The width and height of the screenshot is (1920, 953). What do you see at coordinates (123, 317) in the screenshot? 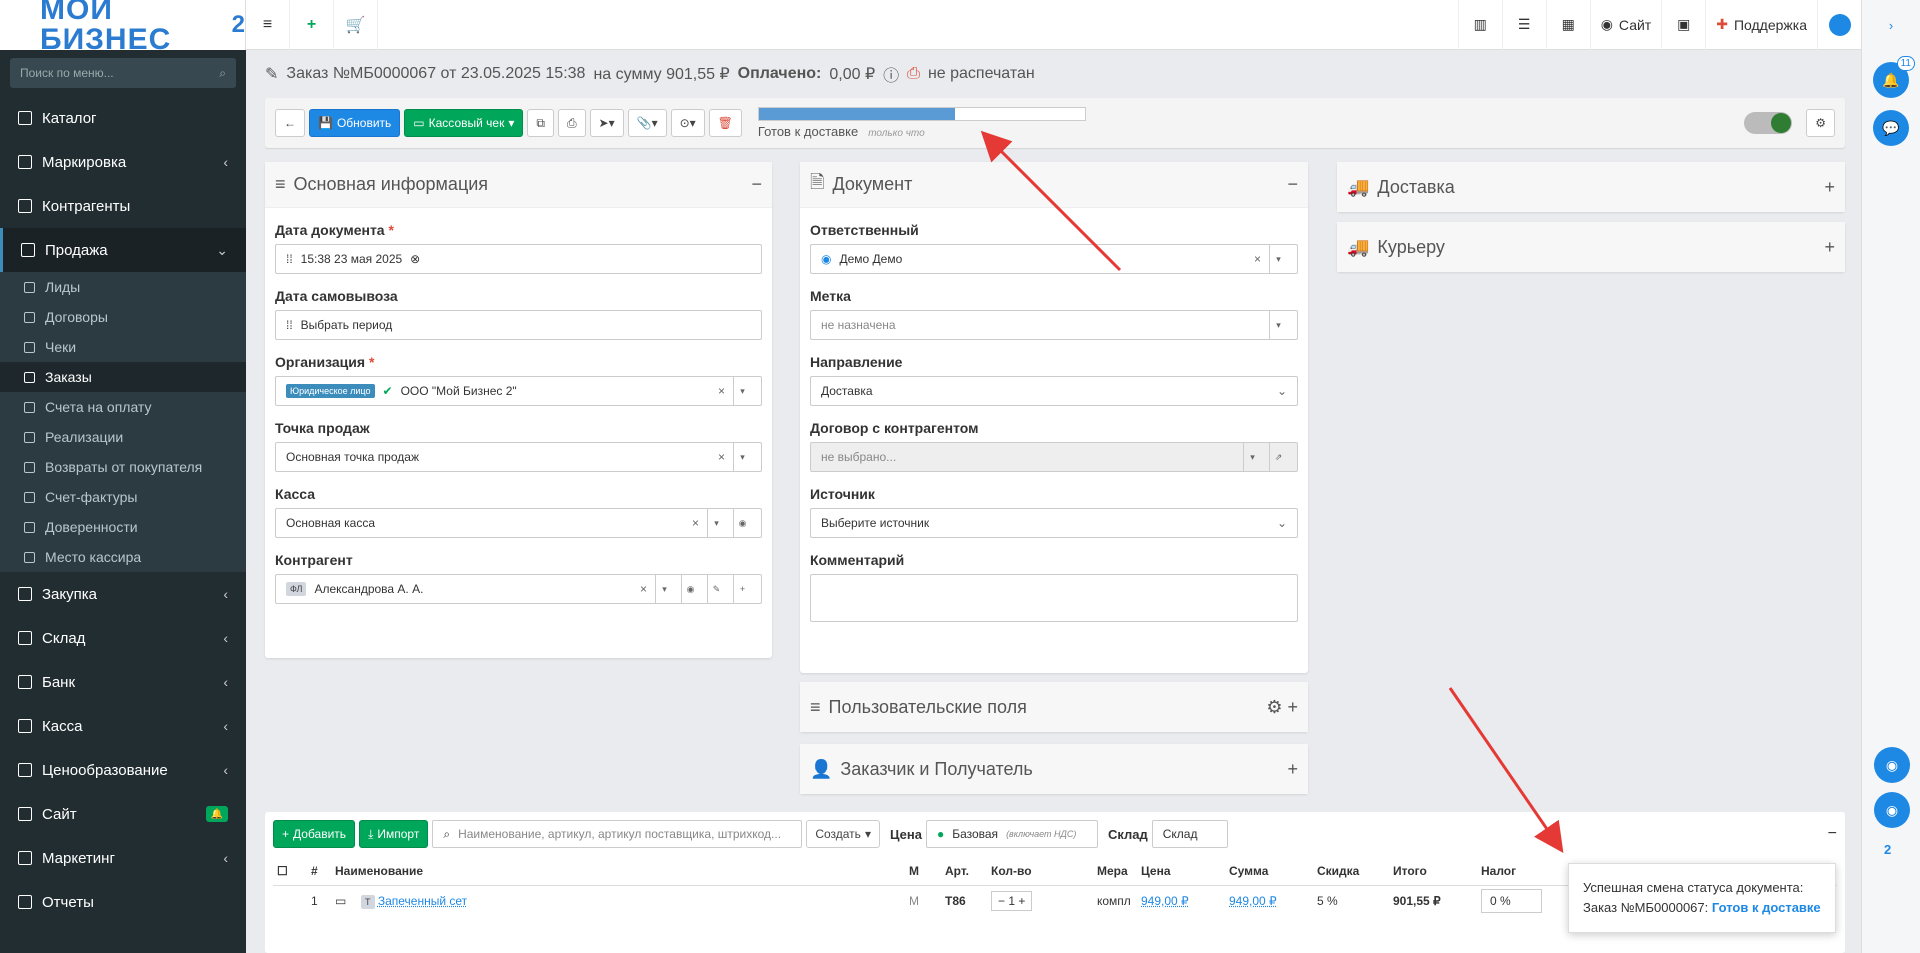
I see `sidebar-subitem: Договоры` at bounding box center [123, 317].